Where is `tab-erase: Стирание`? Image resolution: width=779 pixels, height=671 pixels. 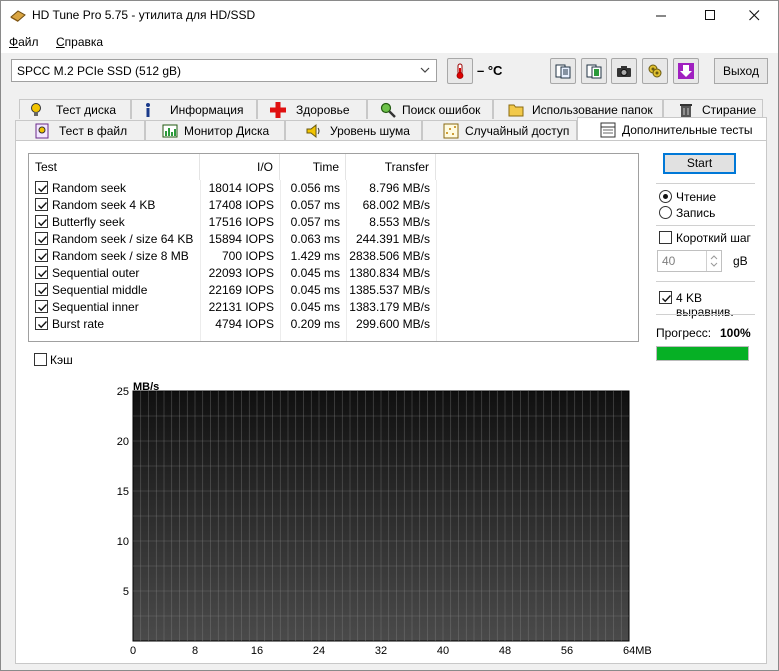 tab-erase: Стирание is located at coordinates (713, 109).